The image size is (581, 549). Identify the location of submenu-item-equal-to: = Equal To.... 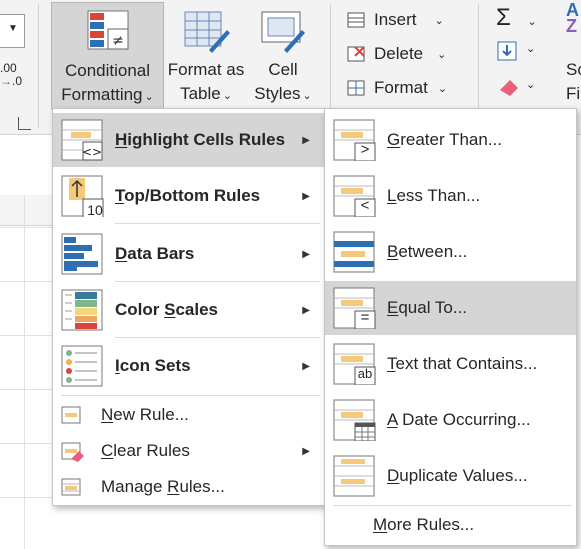
(450, 308).